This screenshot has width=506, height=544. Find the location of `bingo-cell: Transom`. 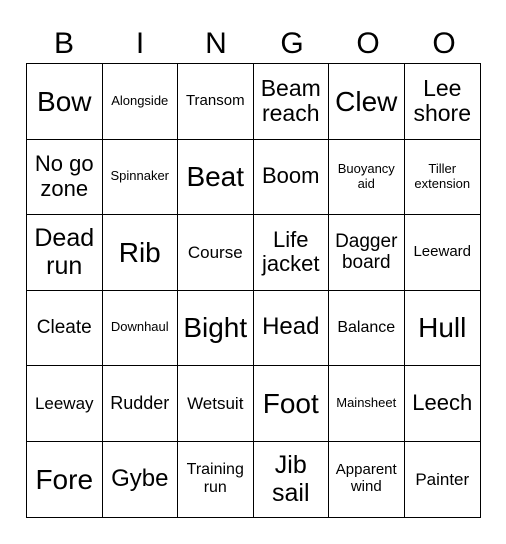

bingo-cell: Transom is located at coordinates (216, 102).